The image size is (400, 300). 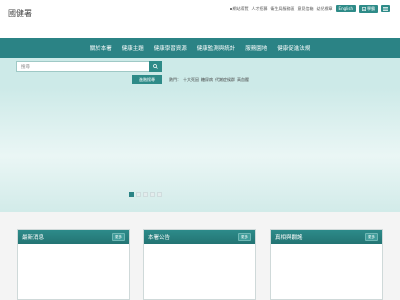 I want to click on card-header: 最新消息 更多, so click(x=73, y=237).